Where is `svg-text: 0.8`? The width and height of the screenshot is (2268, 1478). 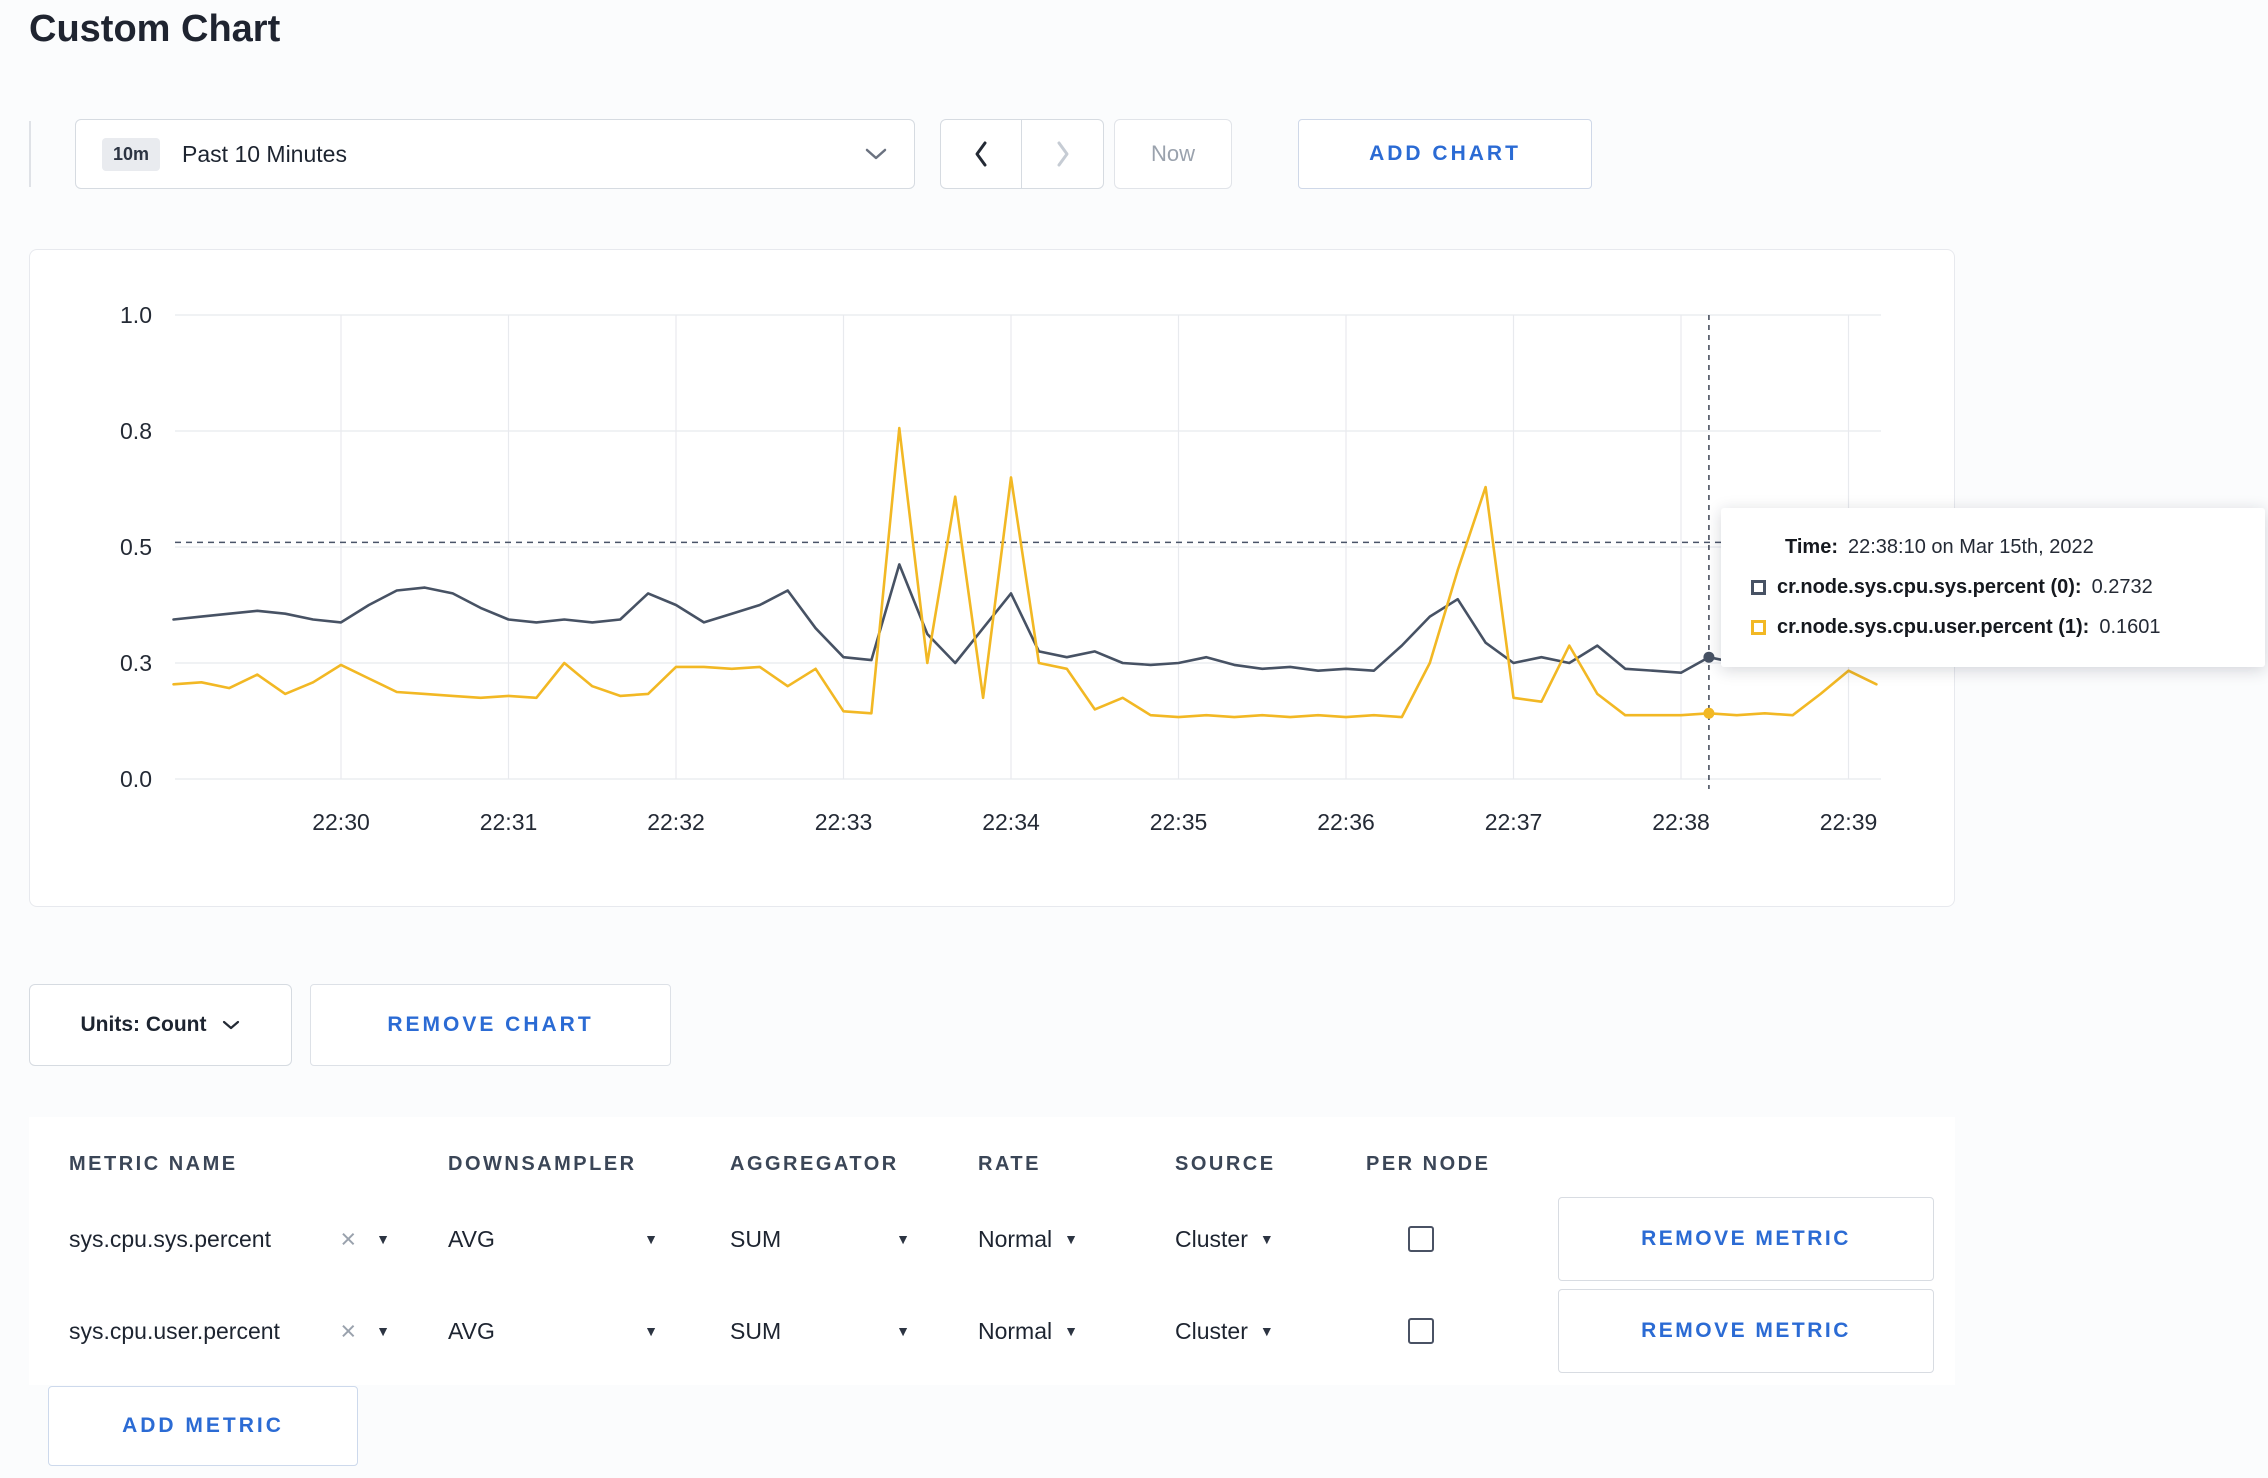
svg-text: 0.8 is located at coordinates (136, 431).